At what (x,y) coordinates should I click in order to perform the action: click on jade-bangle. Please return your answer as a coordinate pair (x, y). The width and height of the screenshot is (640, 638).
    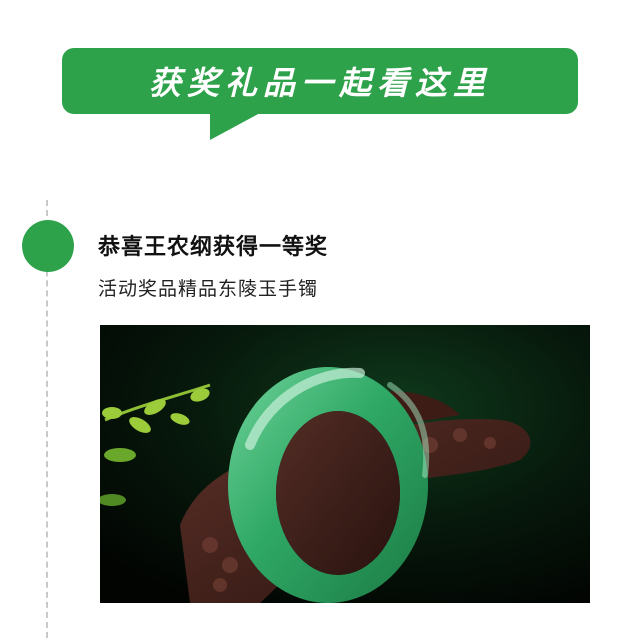
    Looking at the image, I should click on (329, 485).